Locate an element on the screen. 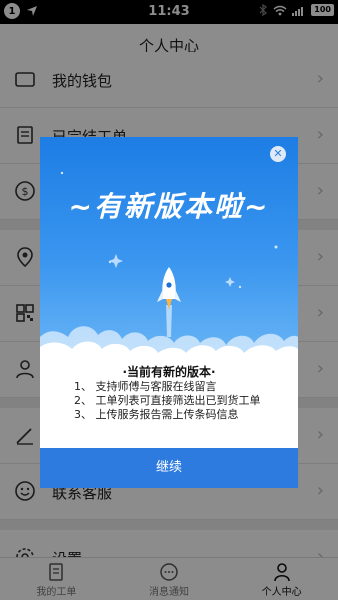  update-note-item: 1、 支持师傅与客服在线留言 is located at coordinates (145, 386).